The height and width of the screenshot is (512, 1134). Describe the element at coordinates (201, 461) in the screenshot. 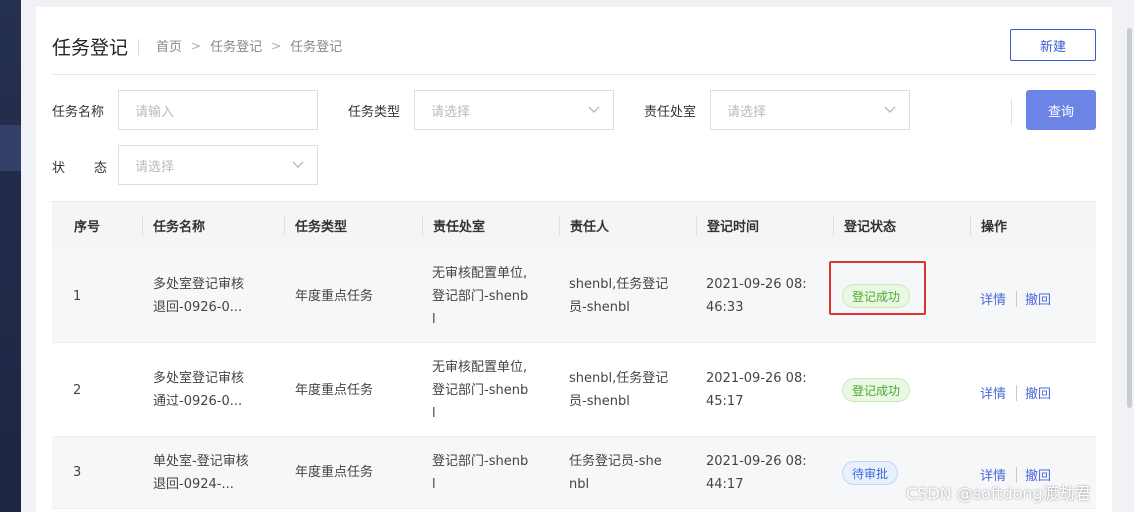

I see `task-name-line-1: 单处室-登记审核` at that location.